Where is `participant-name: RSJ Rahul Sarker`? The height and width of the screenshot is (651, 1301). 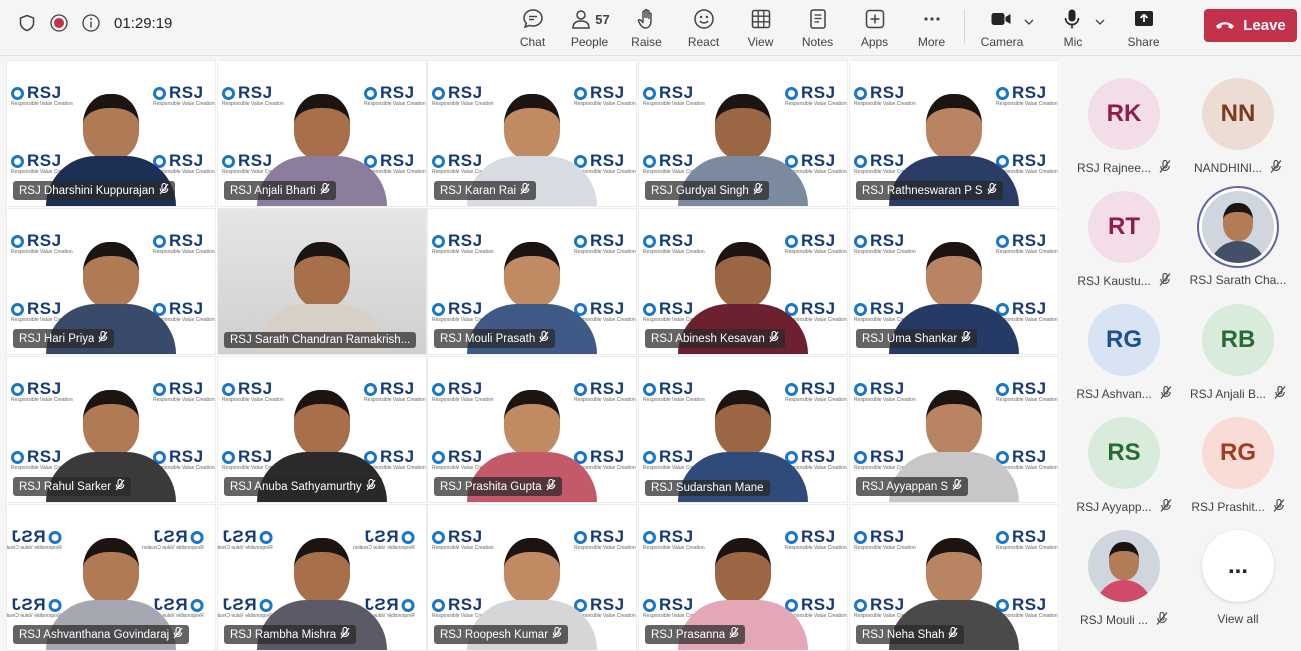 participant-name: RSJ Rahul Sarker is located at coordinates (65, 486).